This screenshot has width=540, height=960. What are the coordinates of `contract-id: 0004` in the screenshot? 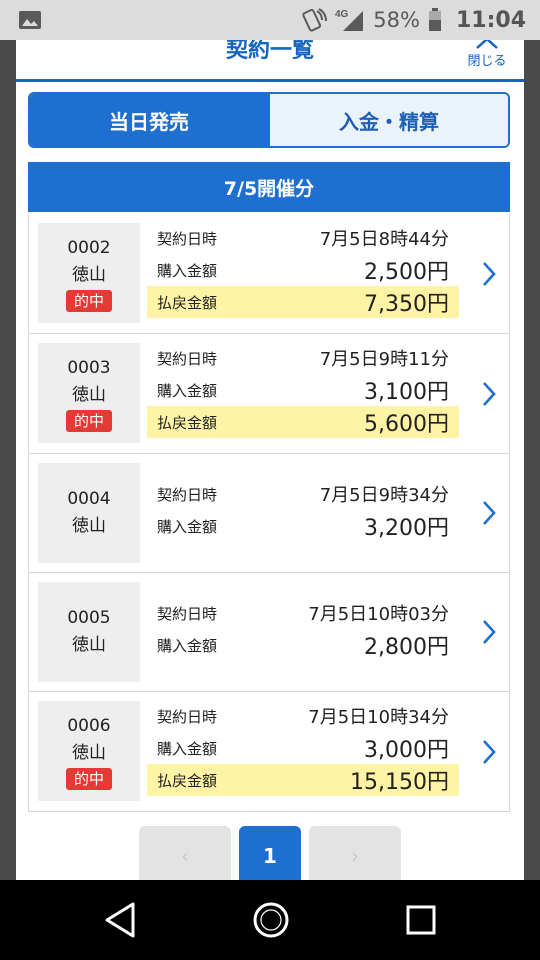 It's located at (89, 499).